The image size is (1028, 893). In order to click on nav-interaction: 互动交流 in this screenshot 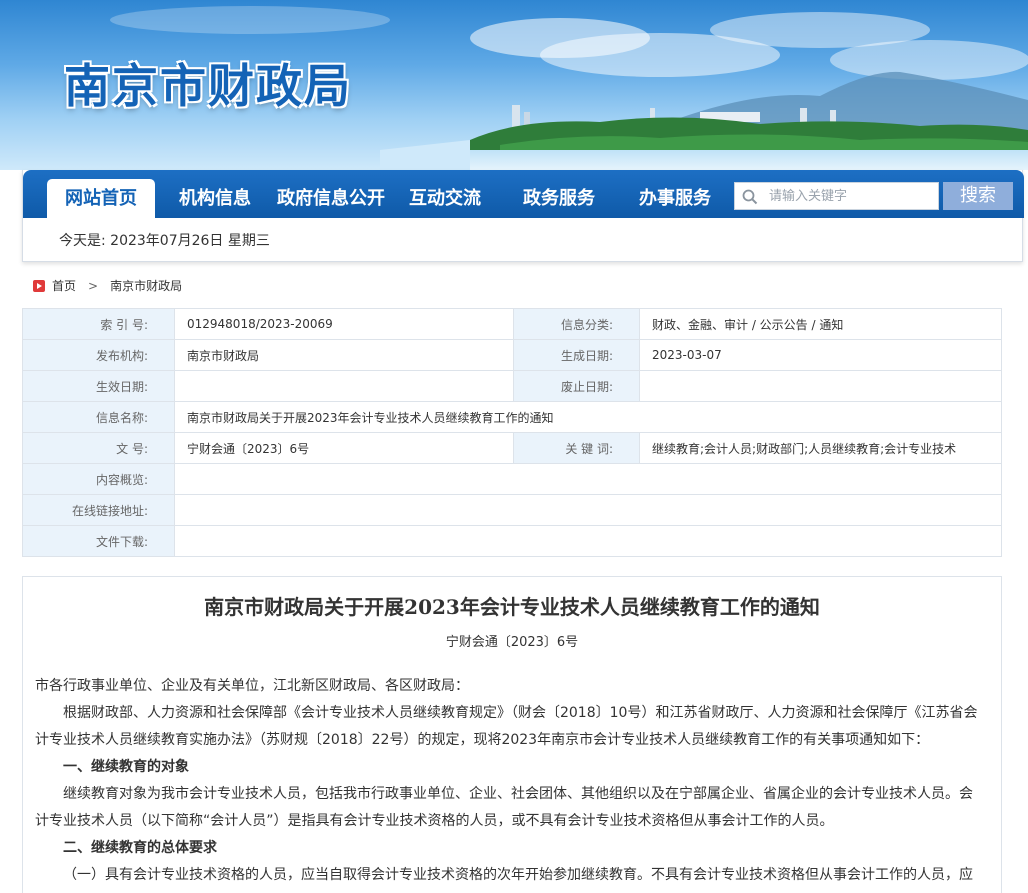, I will do `click(445, 198)`.